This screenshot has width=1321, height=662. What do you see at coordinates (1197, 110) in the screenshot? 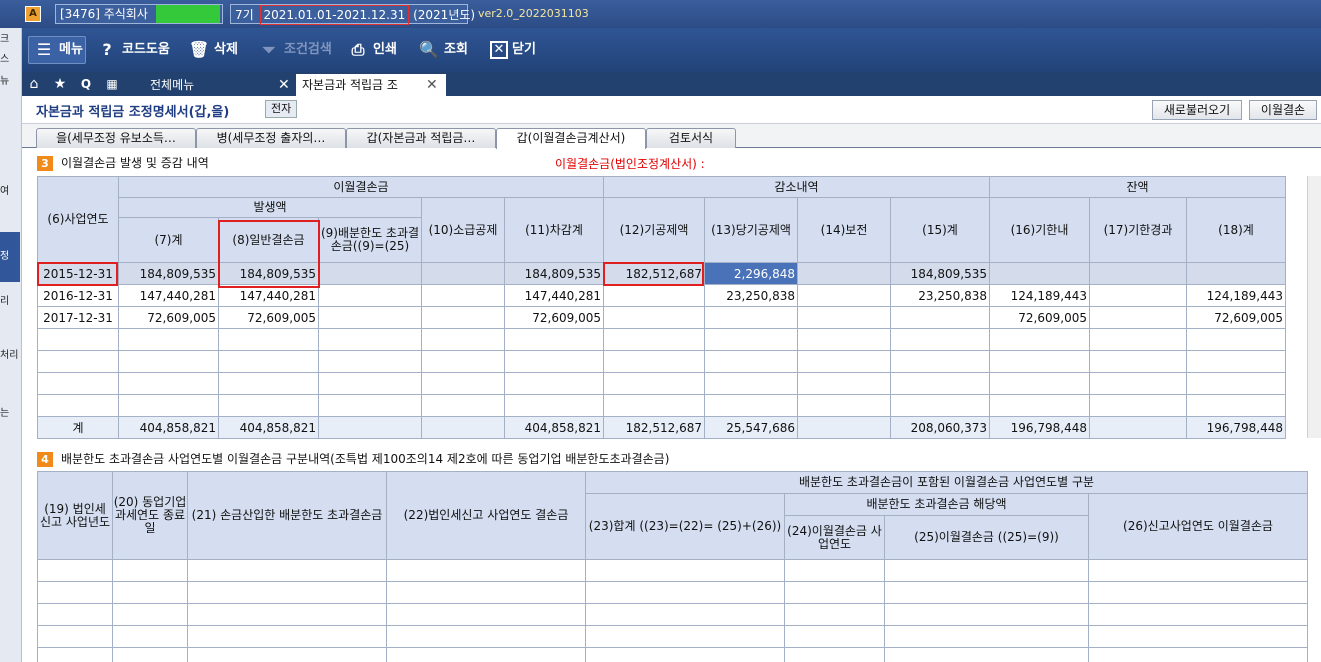
I see `reload-button: 새로불러오기` at bounding box center [1197, 110].